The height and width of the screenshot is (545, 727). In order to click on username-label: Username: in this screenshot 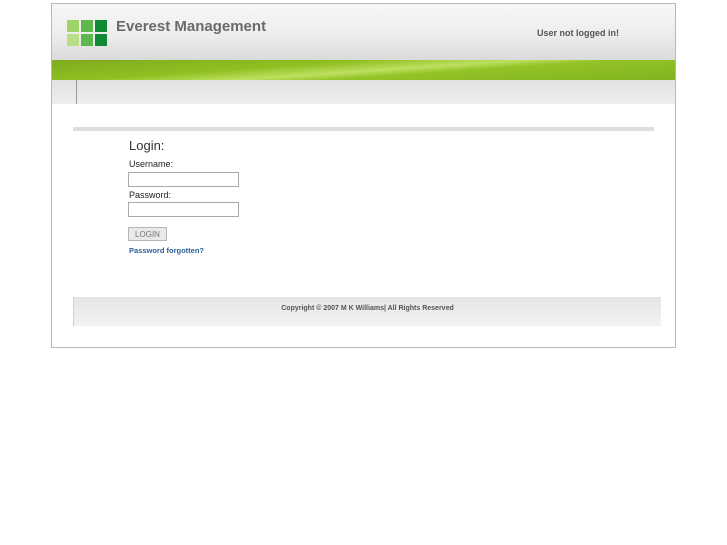, I will do `click(151, 164)`.